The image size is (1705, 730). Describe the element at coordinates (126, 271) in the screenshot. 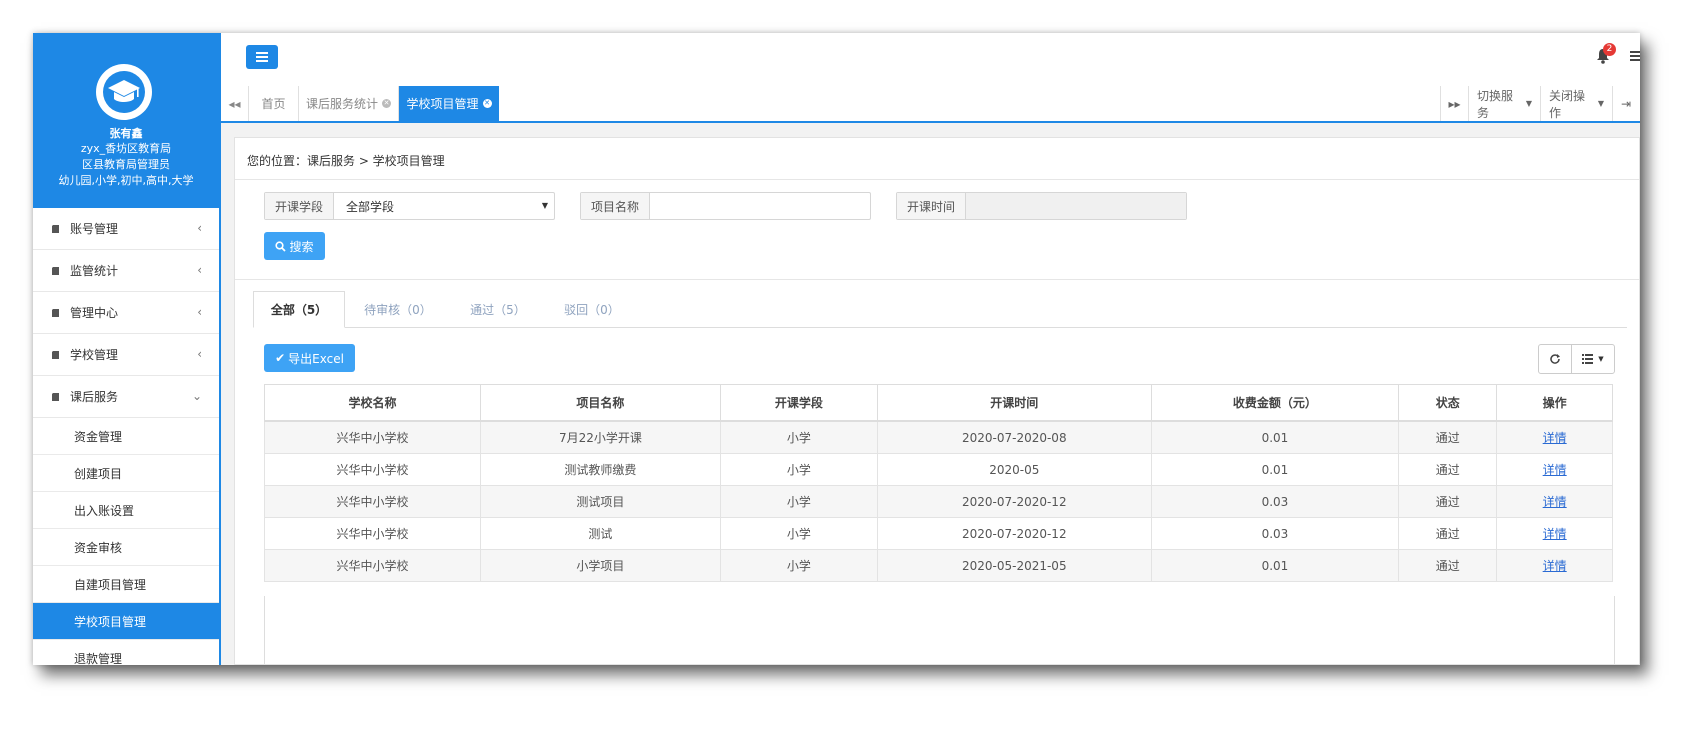

I see `sidebar-item-supervision: 监管统计 ‹` at that location.